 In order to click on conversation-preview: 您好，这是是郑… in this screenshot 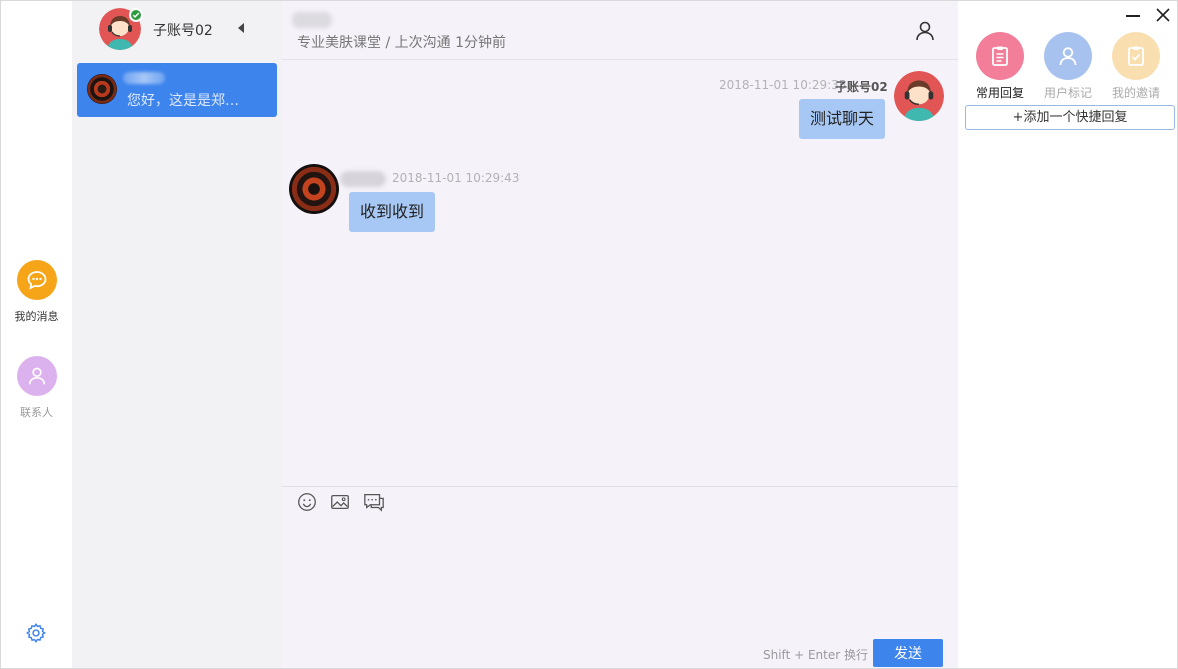, I will do `click(183, 101)`.